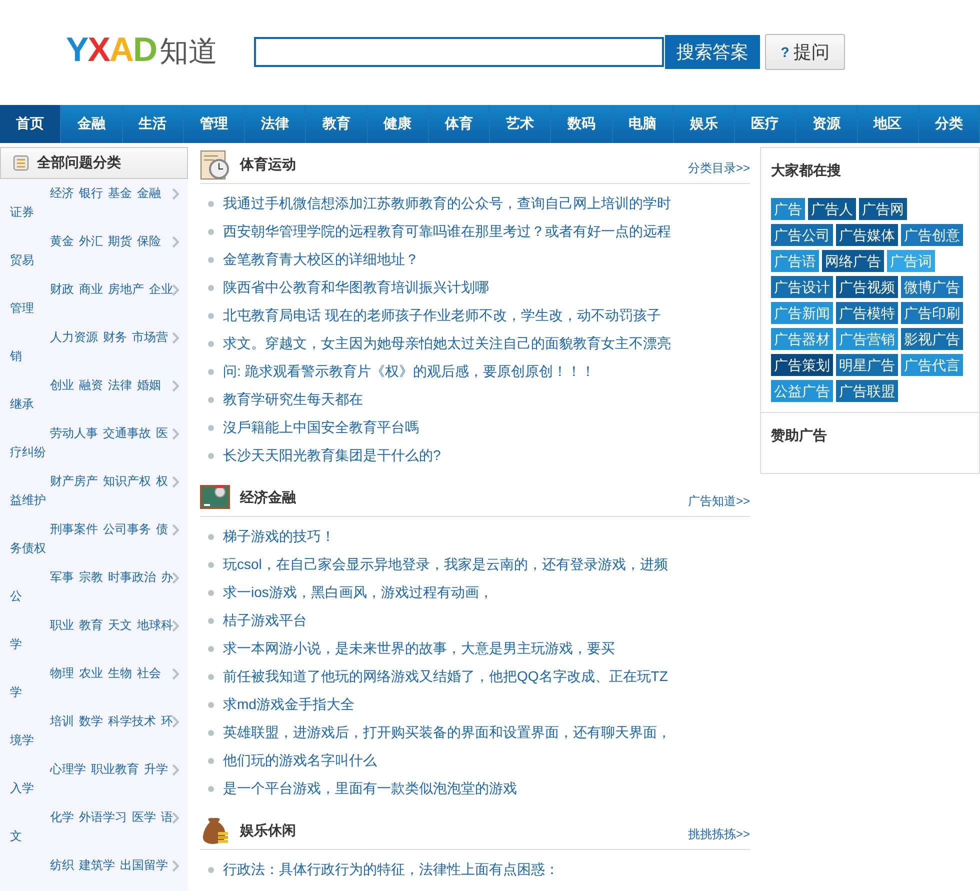 This screenshot has width=980, height=891. What do you see at coordinates (459, 51) in the screenshot?
I see `search-field` at bounding box center [459, 51].